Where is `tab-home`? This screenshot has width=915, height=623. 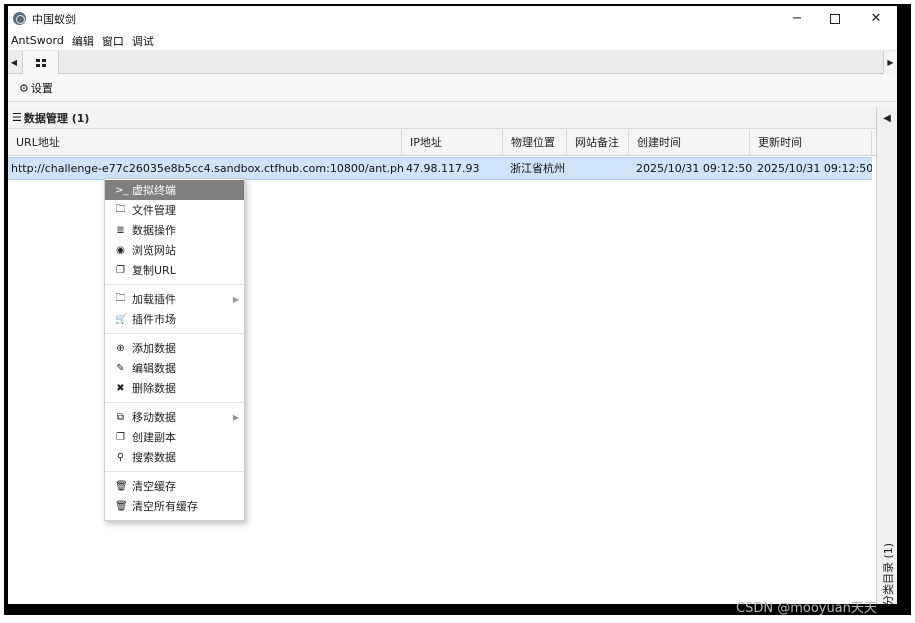
tab-home is located at coordinates (40, 62).